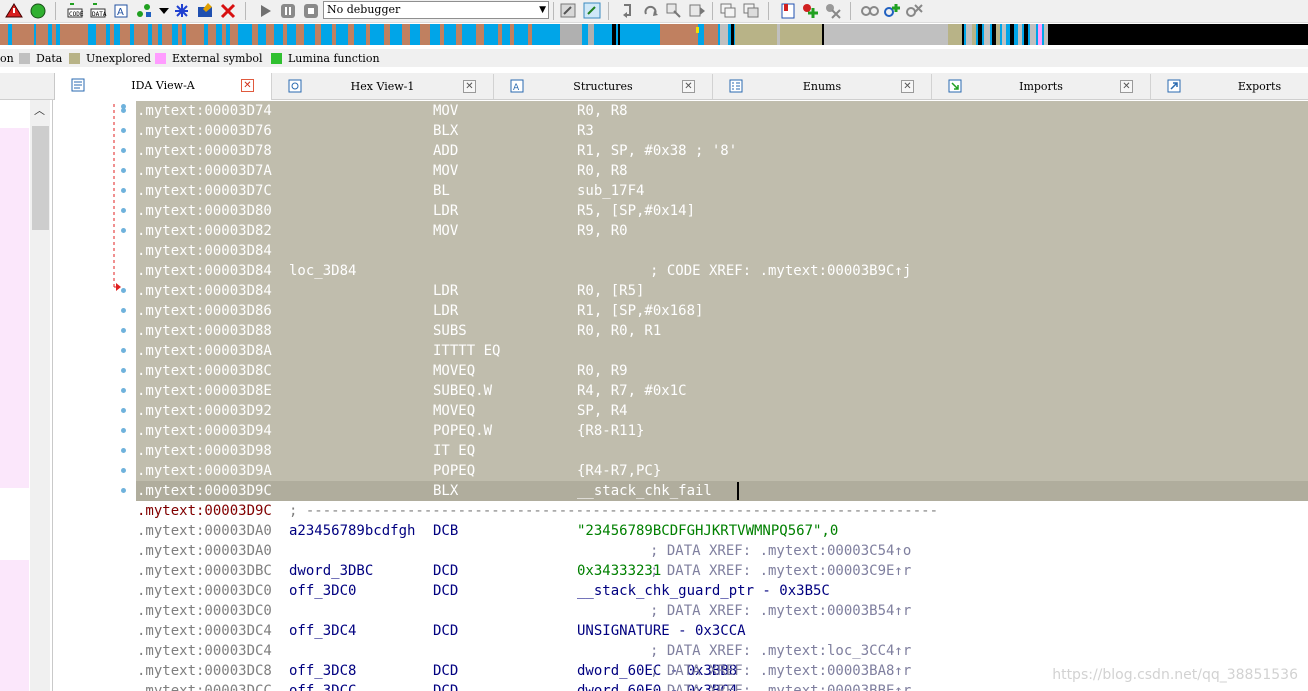 This screenshot has height=691, width=1308. I want to click on listing-line: .mytext:00003D84 LDR R0, [R5], so click(722, 291).